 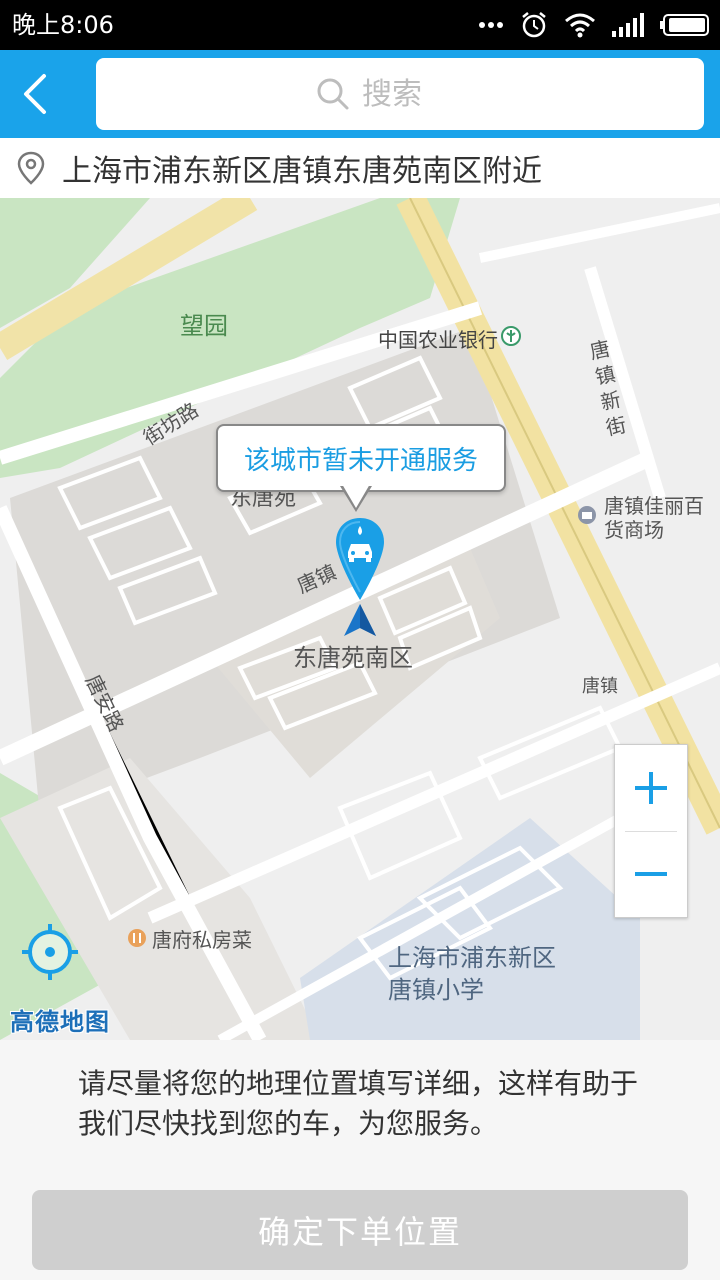 I want to click on search-icon, so click(x=333, y=94).